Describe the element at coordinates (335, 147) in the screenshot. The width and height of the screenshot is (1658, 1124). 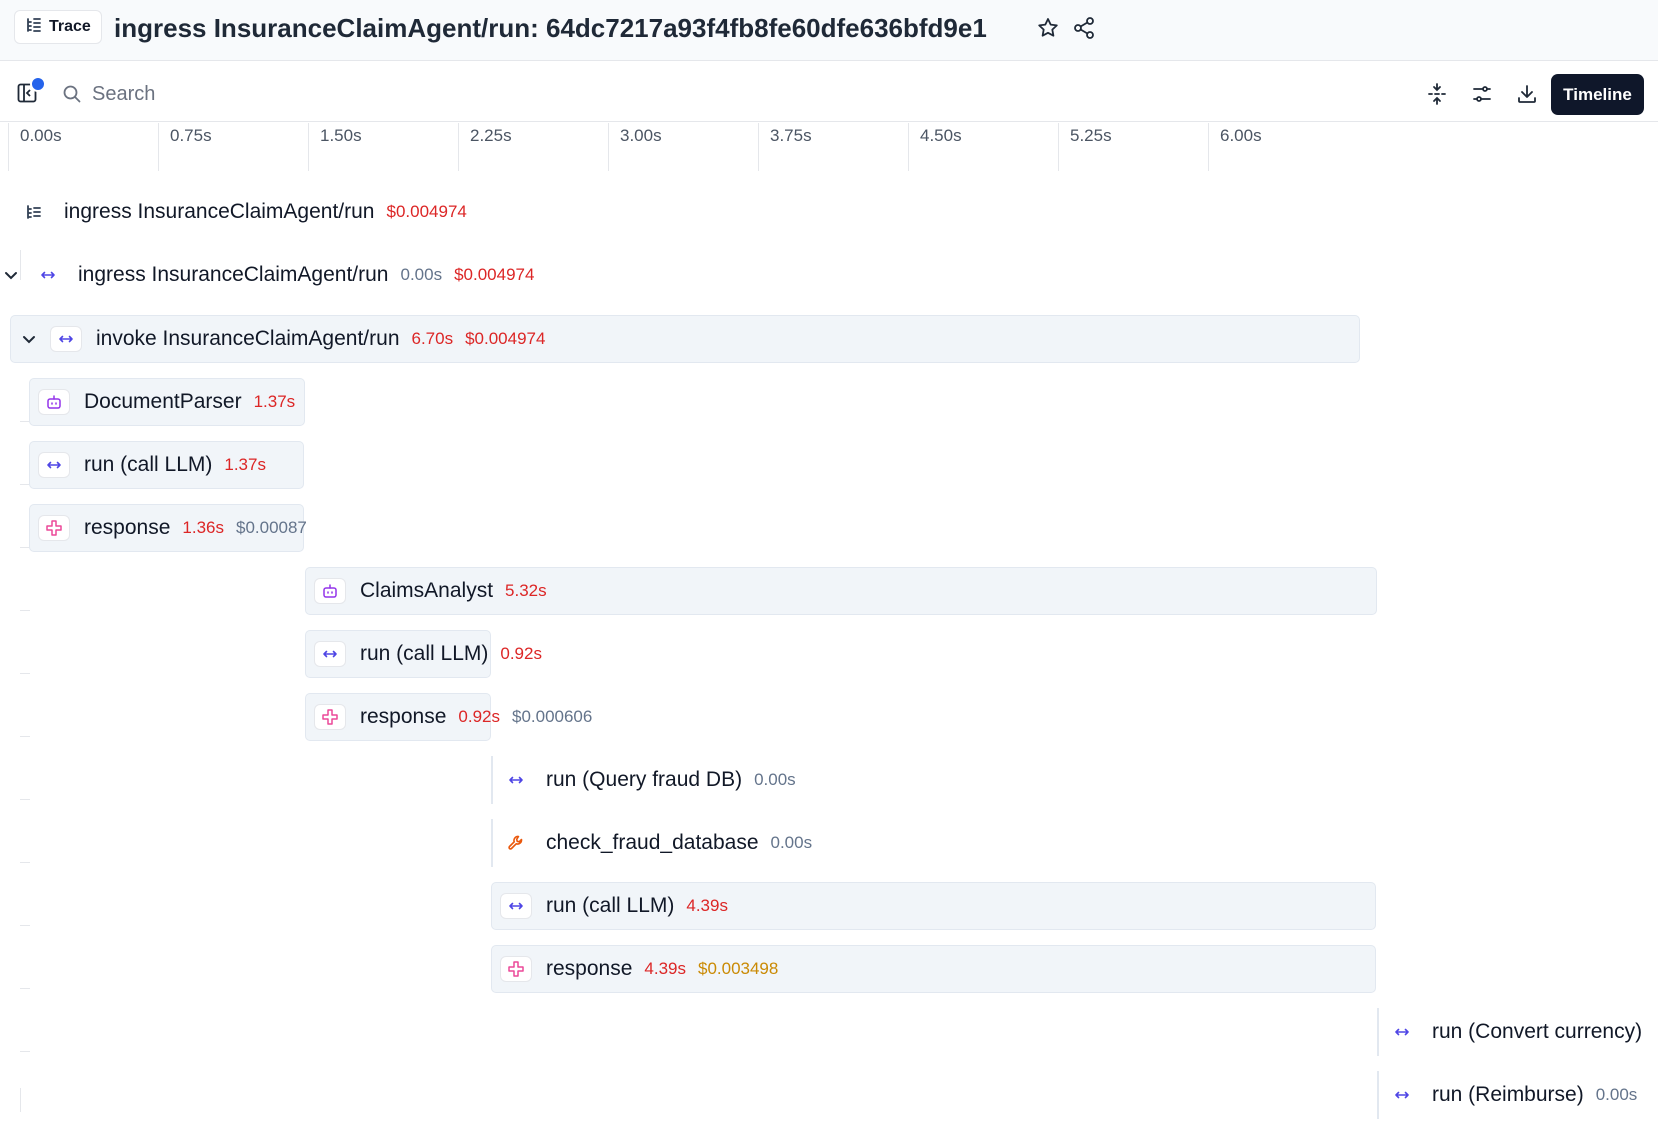
I see `timeline-tick: 1.50s` at that location.